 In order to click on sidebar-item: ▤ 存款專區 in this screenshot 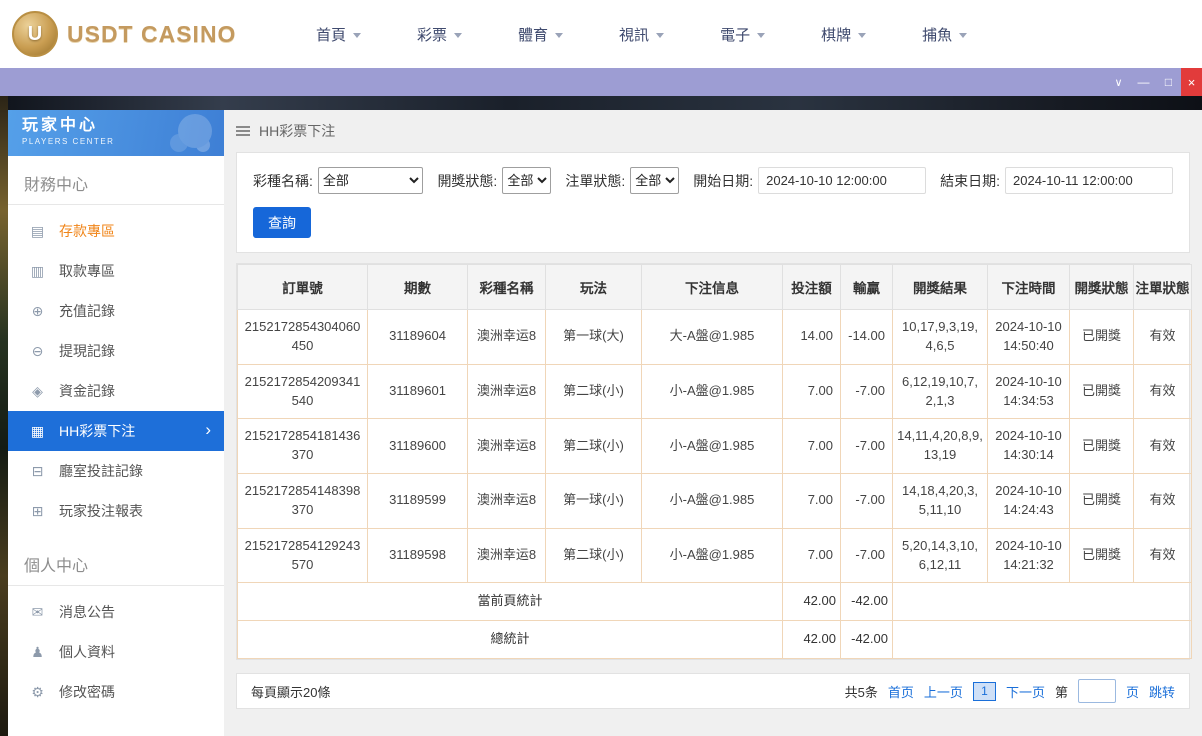, I will do `click(116, 231)`.